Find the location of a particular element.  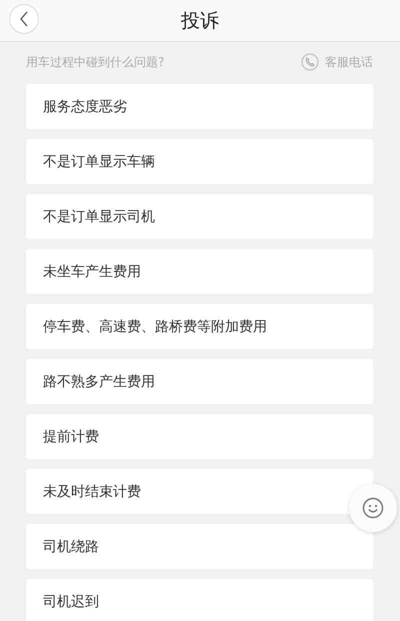

question-text: 用车过程中碰到什么问题? is located at coordinates (95, 62).